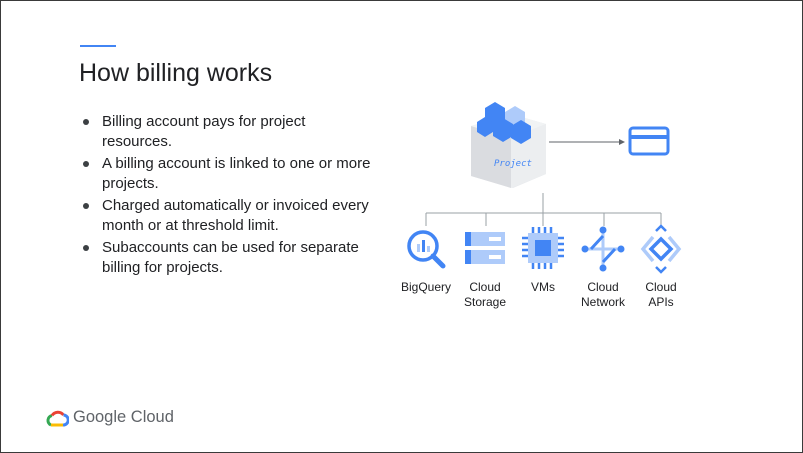 The image size is (803, 453). Describe the element at coordinates (622, 142) in the screenshot. I see `billing-arrow-head-icon` at that location.